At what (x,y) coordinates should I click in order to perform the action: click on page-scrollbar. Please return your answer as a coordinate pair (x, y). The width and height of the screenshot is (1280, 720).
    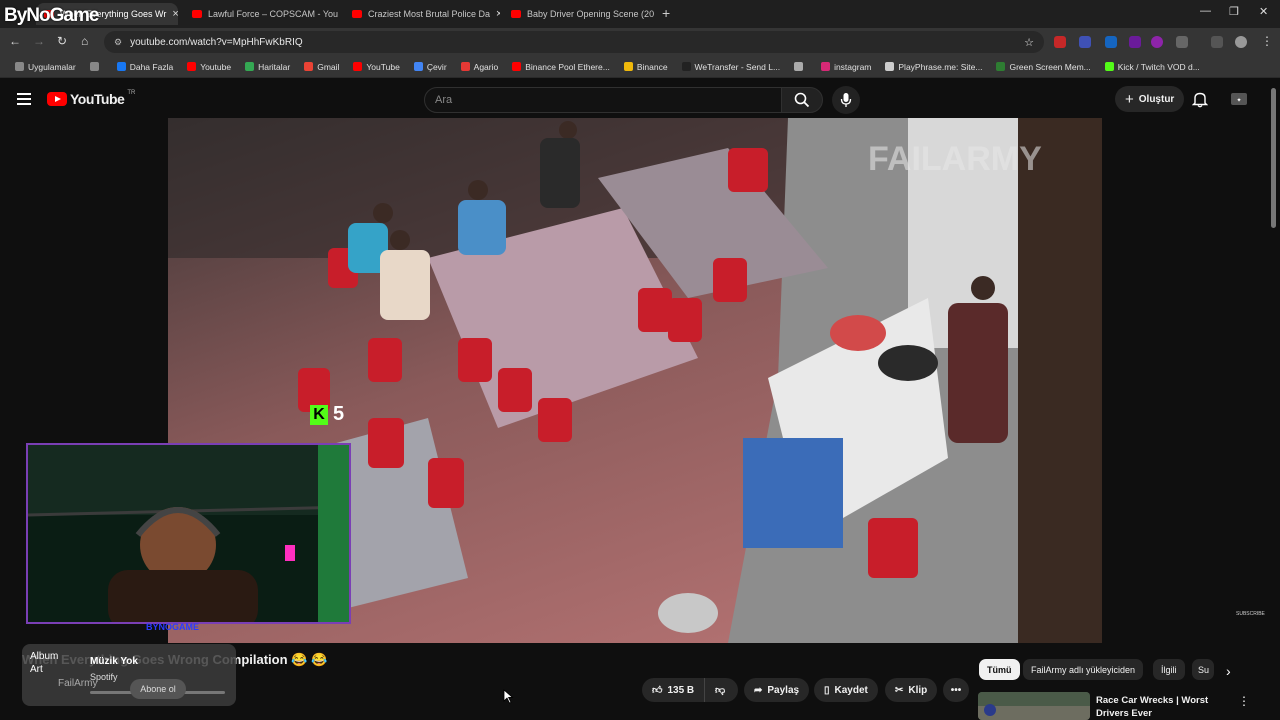
    Looking at the image, I should click on (1273, 158).